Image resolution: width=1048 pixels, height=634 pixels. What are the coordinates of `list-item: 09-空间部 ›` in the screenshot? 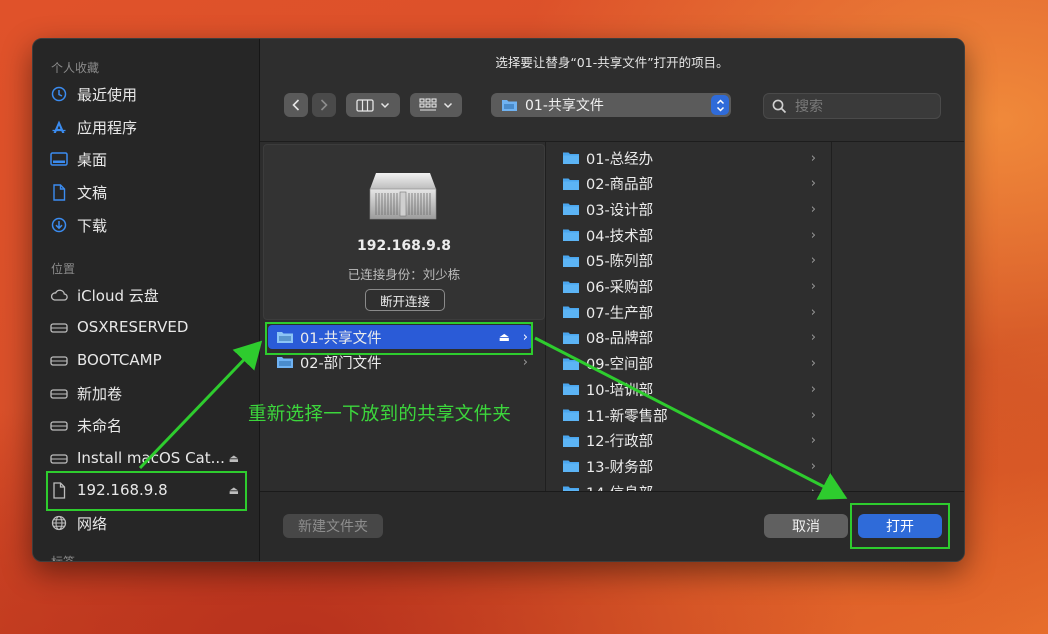 It's located at (685, 364).